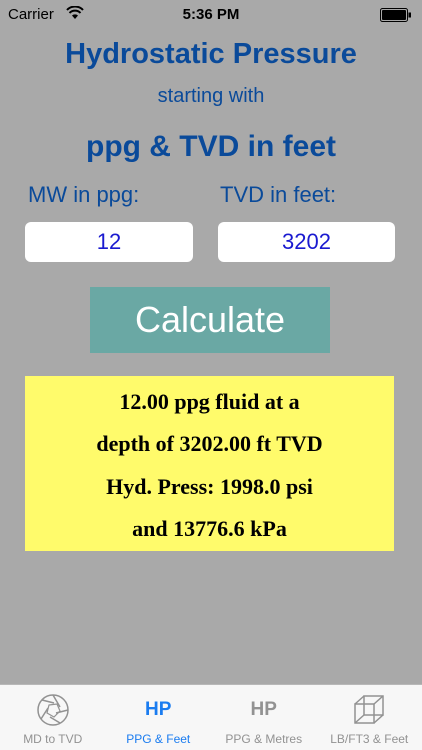 The image size is (422, 750). What do you see at coordinates (53, 739) in the screenshot?
I see `tab-label: MD to TVD` at bounding box center [53, 739].